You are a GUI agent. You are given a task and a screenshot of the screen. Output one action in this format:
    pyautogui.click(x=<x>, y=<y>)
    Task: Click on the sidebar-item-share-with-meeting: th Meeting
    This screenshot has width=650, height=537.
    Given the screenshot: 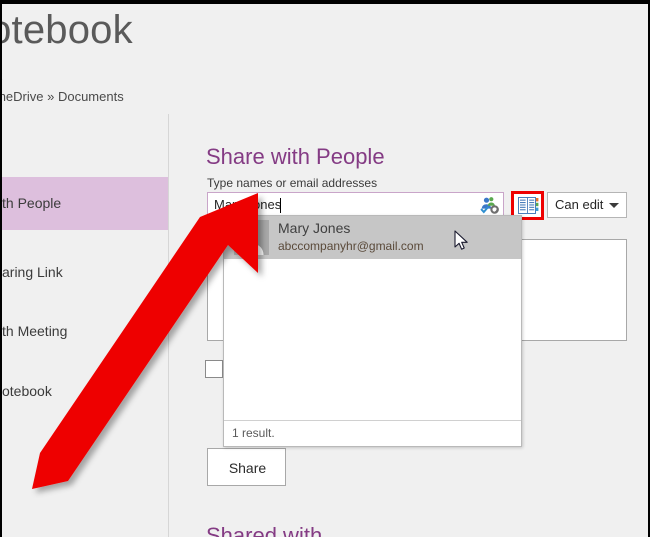 What is the action you would take?
    pyautogui.click(x=85, y=331)
    